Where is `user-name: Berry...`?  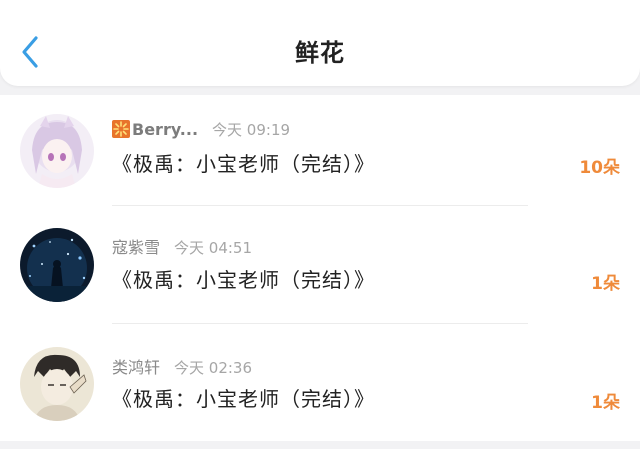
user-name: Berry... is located at coordinates (165, 129).